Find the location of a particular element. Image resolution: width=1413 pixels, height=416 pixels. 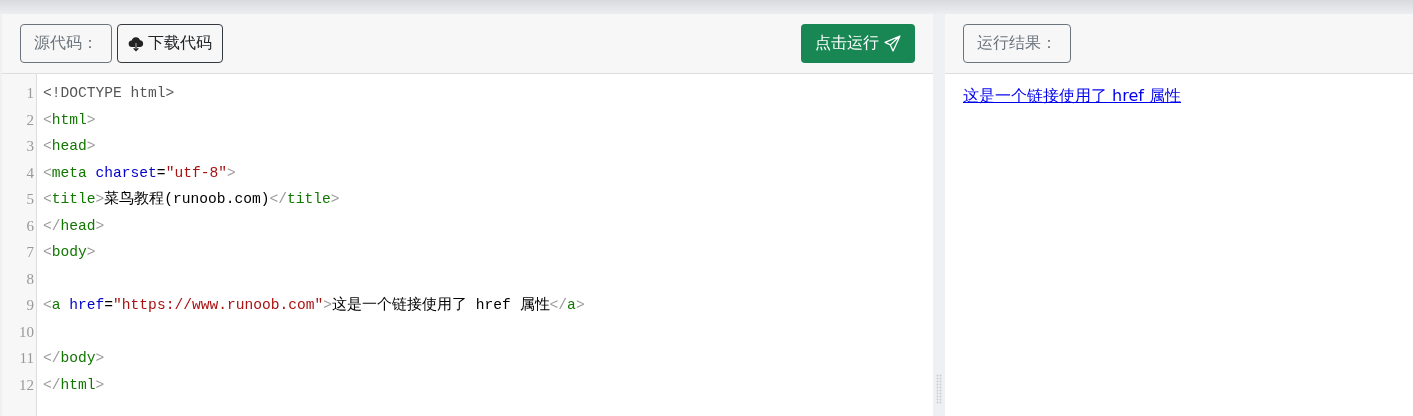

line-number: 4 is located at coordinates (30, 173).